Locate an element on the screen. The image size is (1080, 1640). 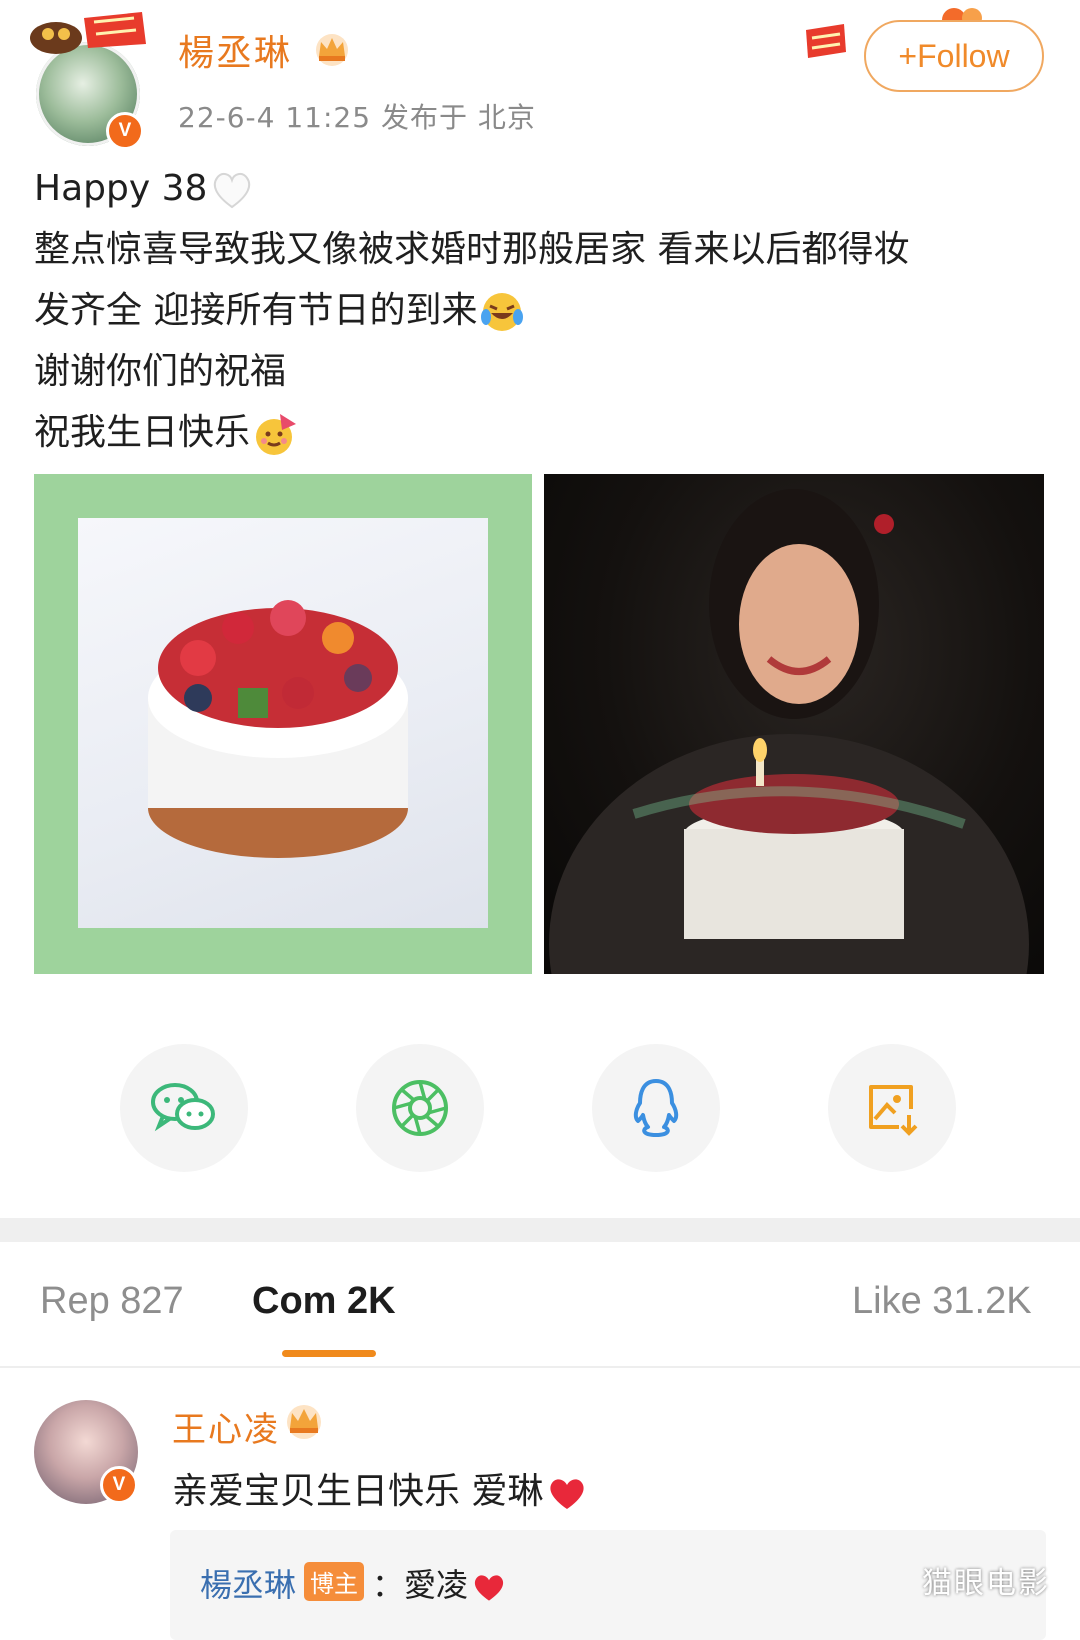
follow-button: +Follow is located at coordinates (954, 56).